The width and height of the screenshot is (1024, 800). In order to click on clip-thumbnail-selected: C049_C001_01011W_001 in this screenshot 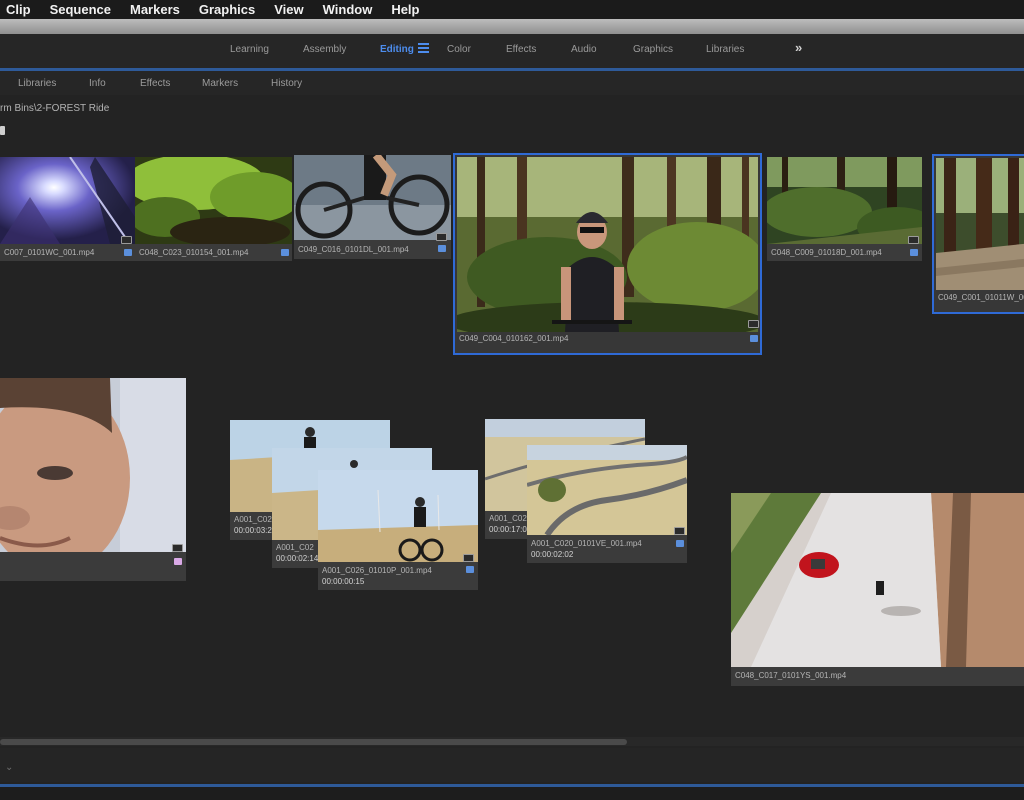, I will do `click(978, 234)`.